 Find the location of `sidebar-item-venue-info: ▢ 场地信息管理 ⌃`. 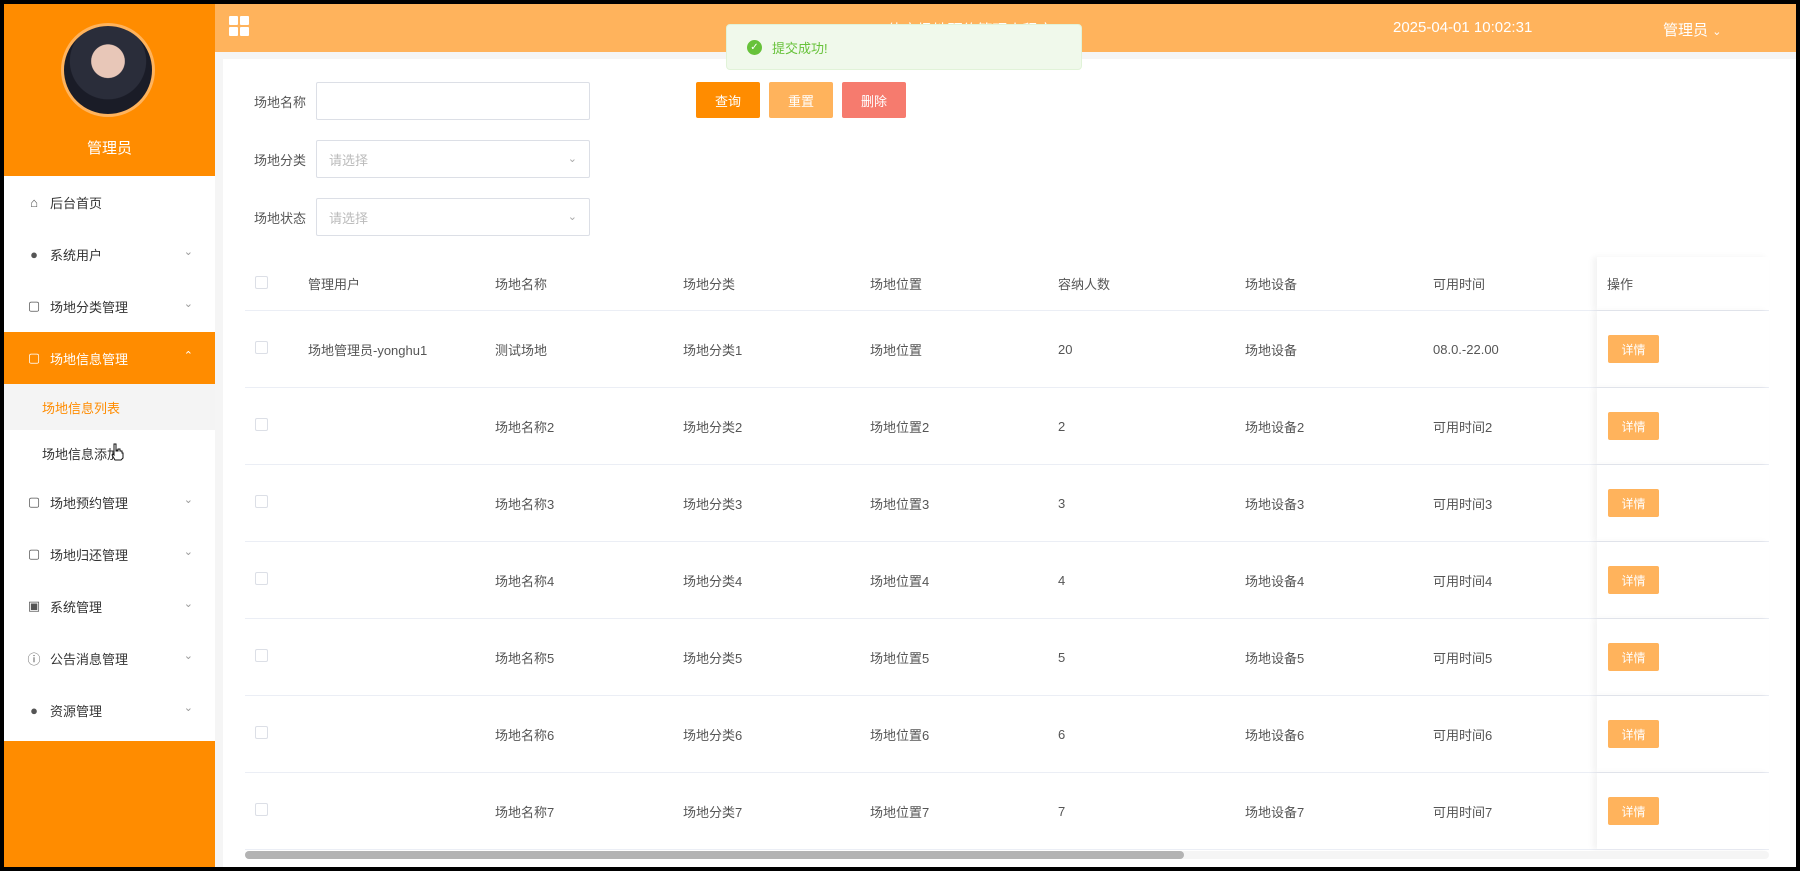

sidebar-item-venue-info: ▢ 场地信息管理 ⌃ is located at coordinates (109, 358).